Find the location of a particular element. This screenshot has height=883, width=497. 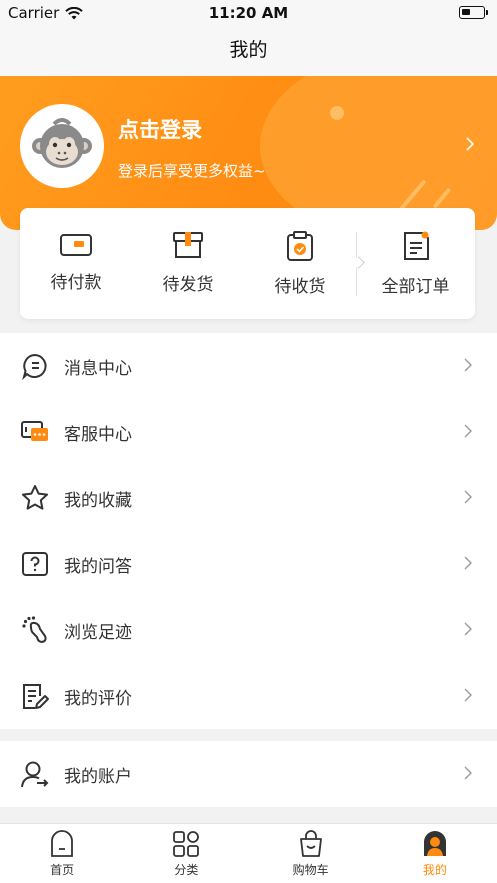

order-pending-shipment: 待发货 is located at coordinates (188, 263).